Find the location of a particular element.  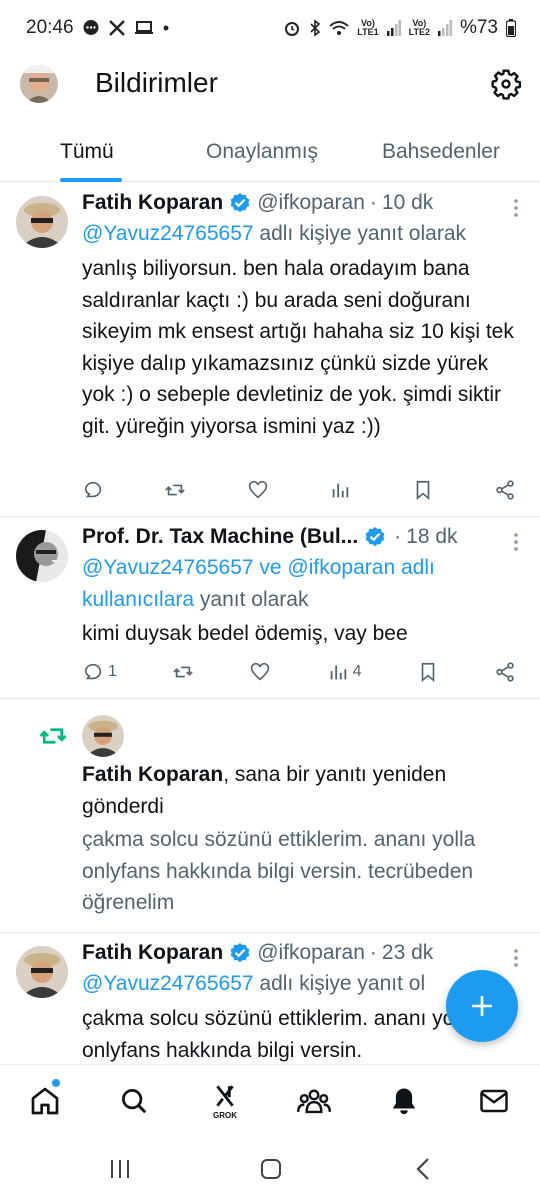

grok-icon: GROK is located at coordinates (225, 1101).